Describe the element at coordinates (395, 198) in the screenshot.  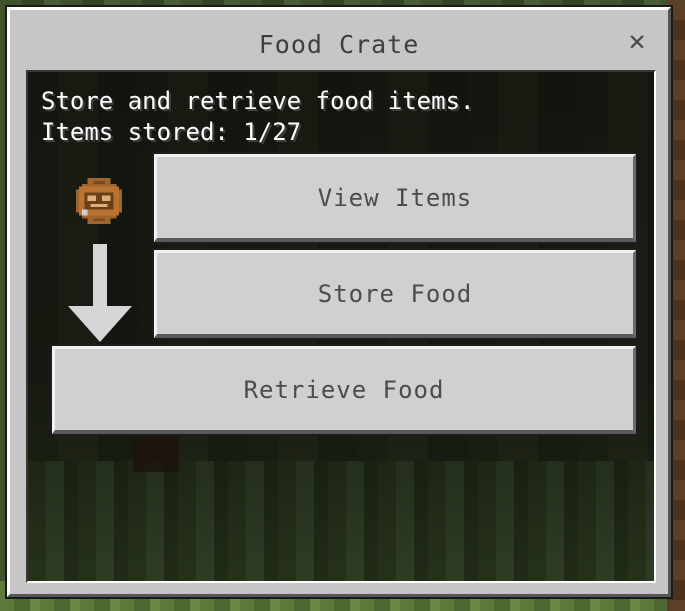
I see `view-items-button: View Items` at that location.